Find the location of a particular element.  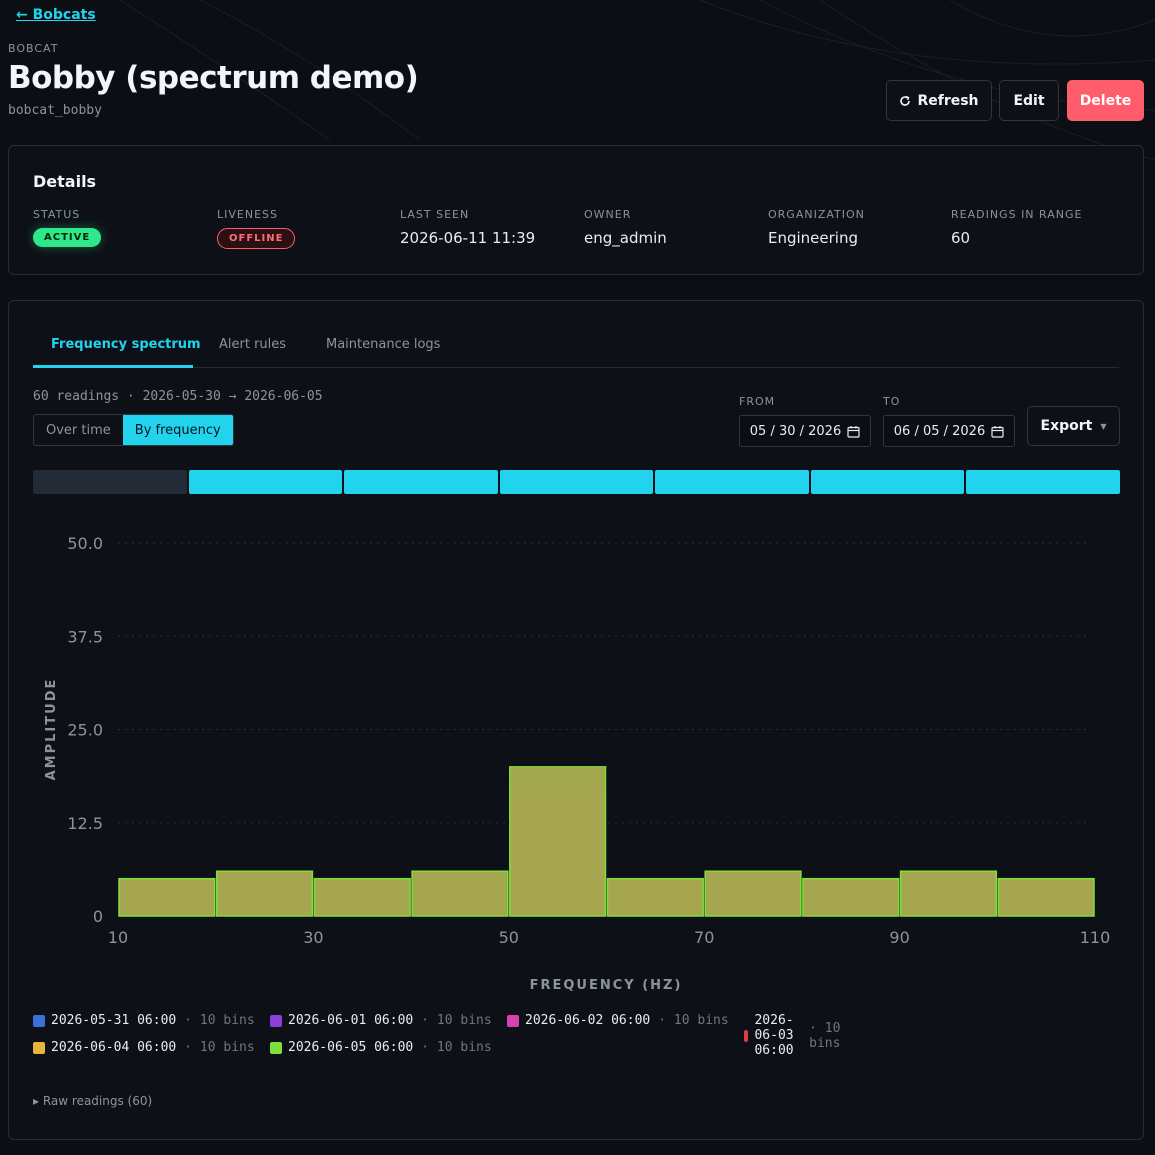

x-tick-label: 90 is located at coordinates (899, 937).